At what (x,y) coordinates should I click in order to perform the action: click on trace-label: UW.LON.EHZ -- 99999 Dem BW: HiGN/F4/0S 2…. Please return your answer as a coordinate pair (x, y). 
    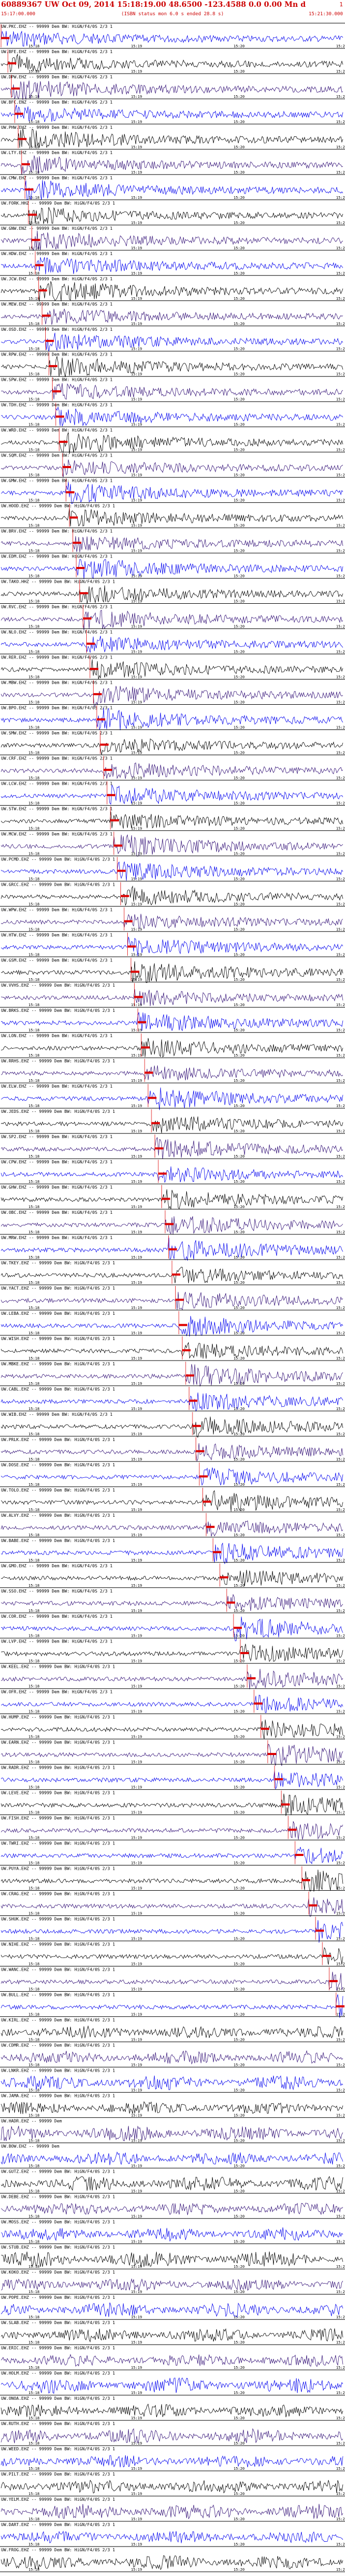
    Looking at the image, I should click on (57, 1035).